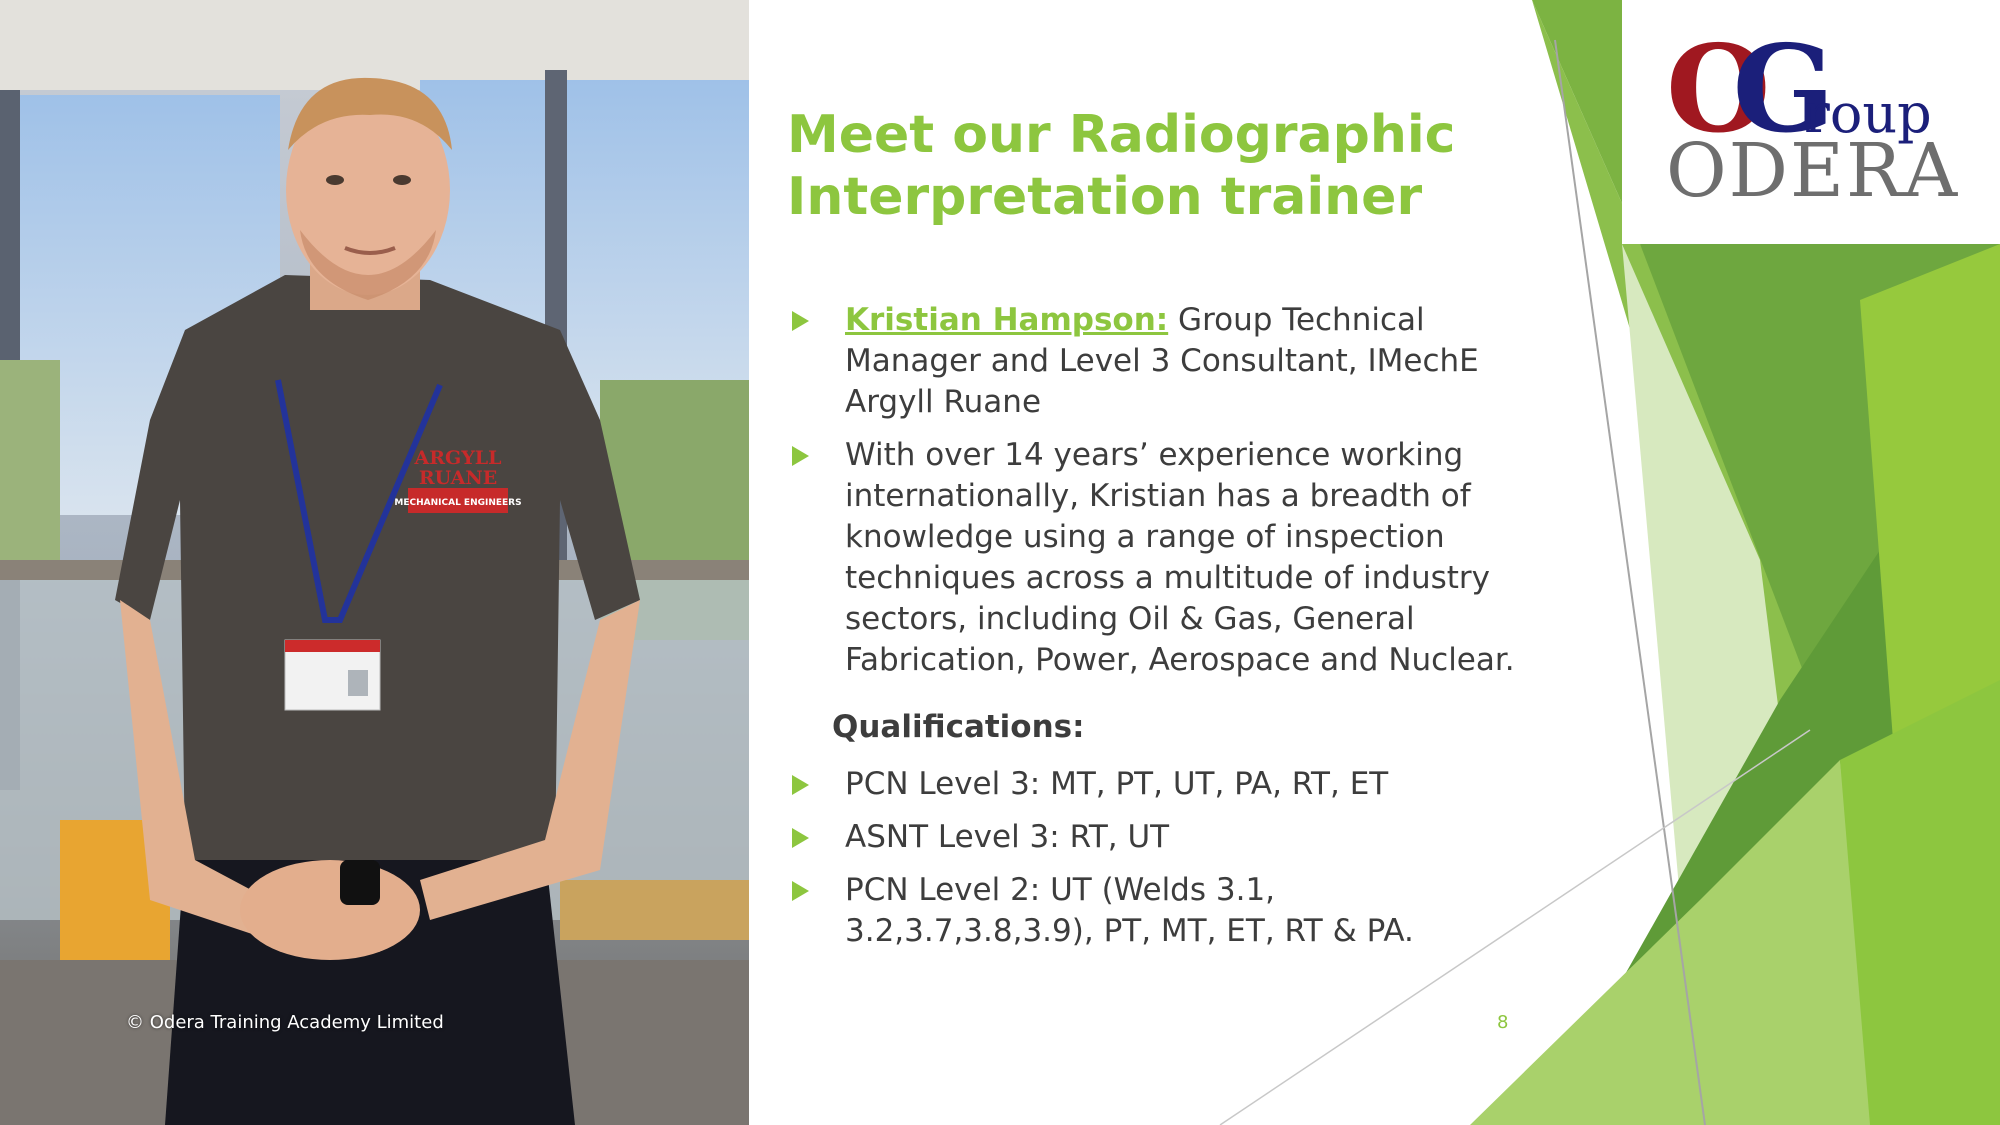 The height and width of the screenshot is (1125, 2000). What do you see at coordinates (285, 1022) in the screenshot?
I see `copyright-notice: © Odera Training Academy Limited` at bounding box center [285, 1022].